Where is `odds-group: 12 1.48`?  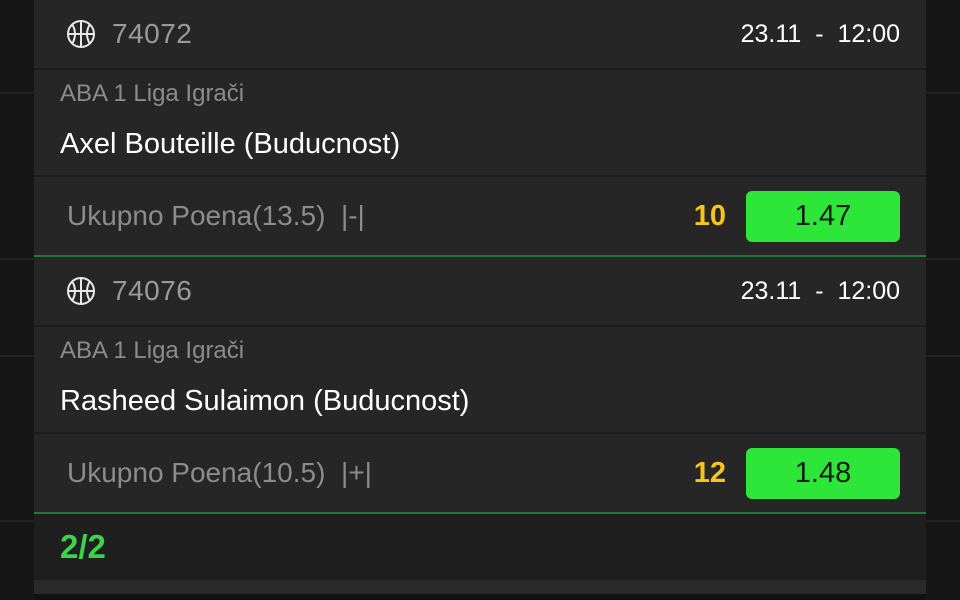
odds-group: 12 1.48 is located at coordinates (796, 473).